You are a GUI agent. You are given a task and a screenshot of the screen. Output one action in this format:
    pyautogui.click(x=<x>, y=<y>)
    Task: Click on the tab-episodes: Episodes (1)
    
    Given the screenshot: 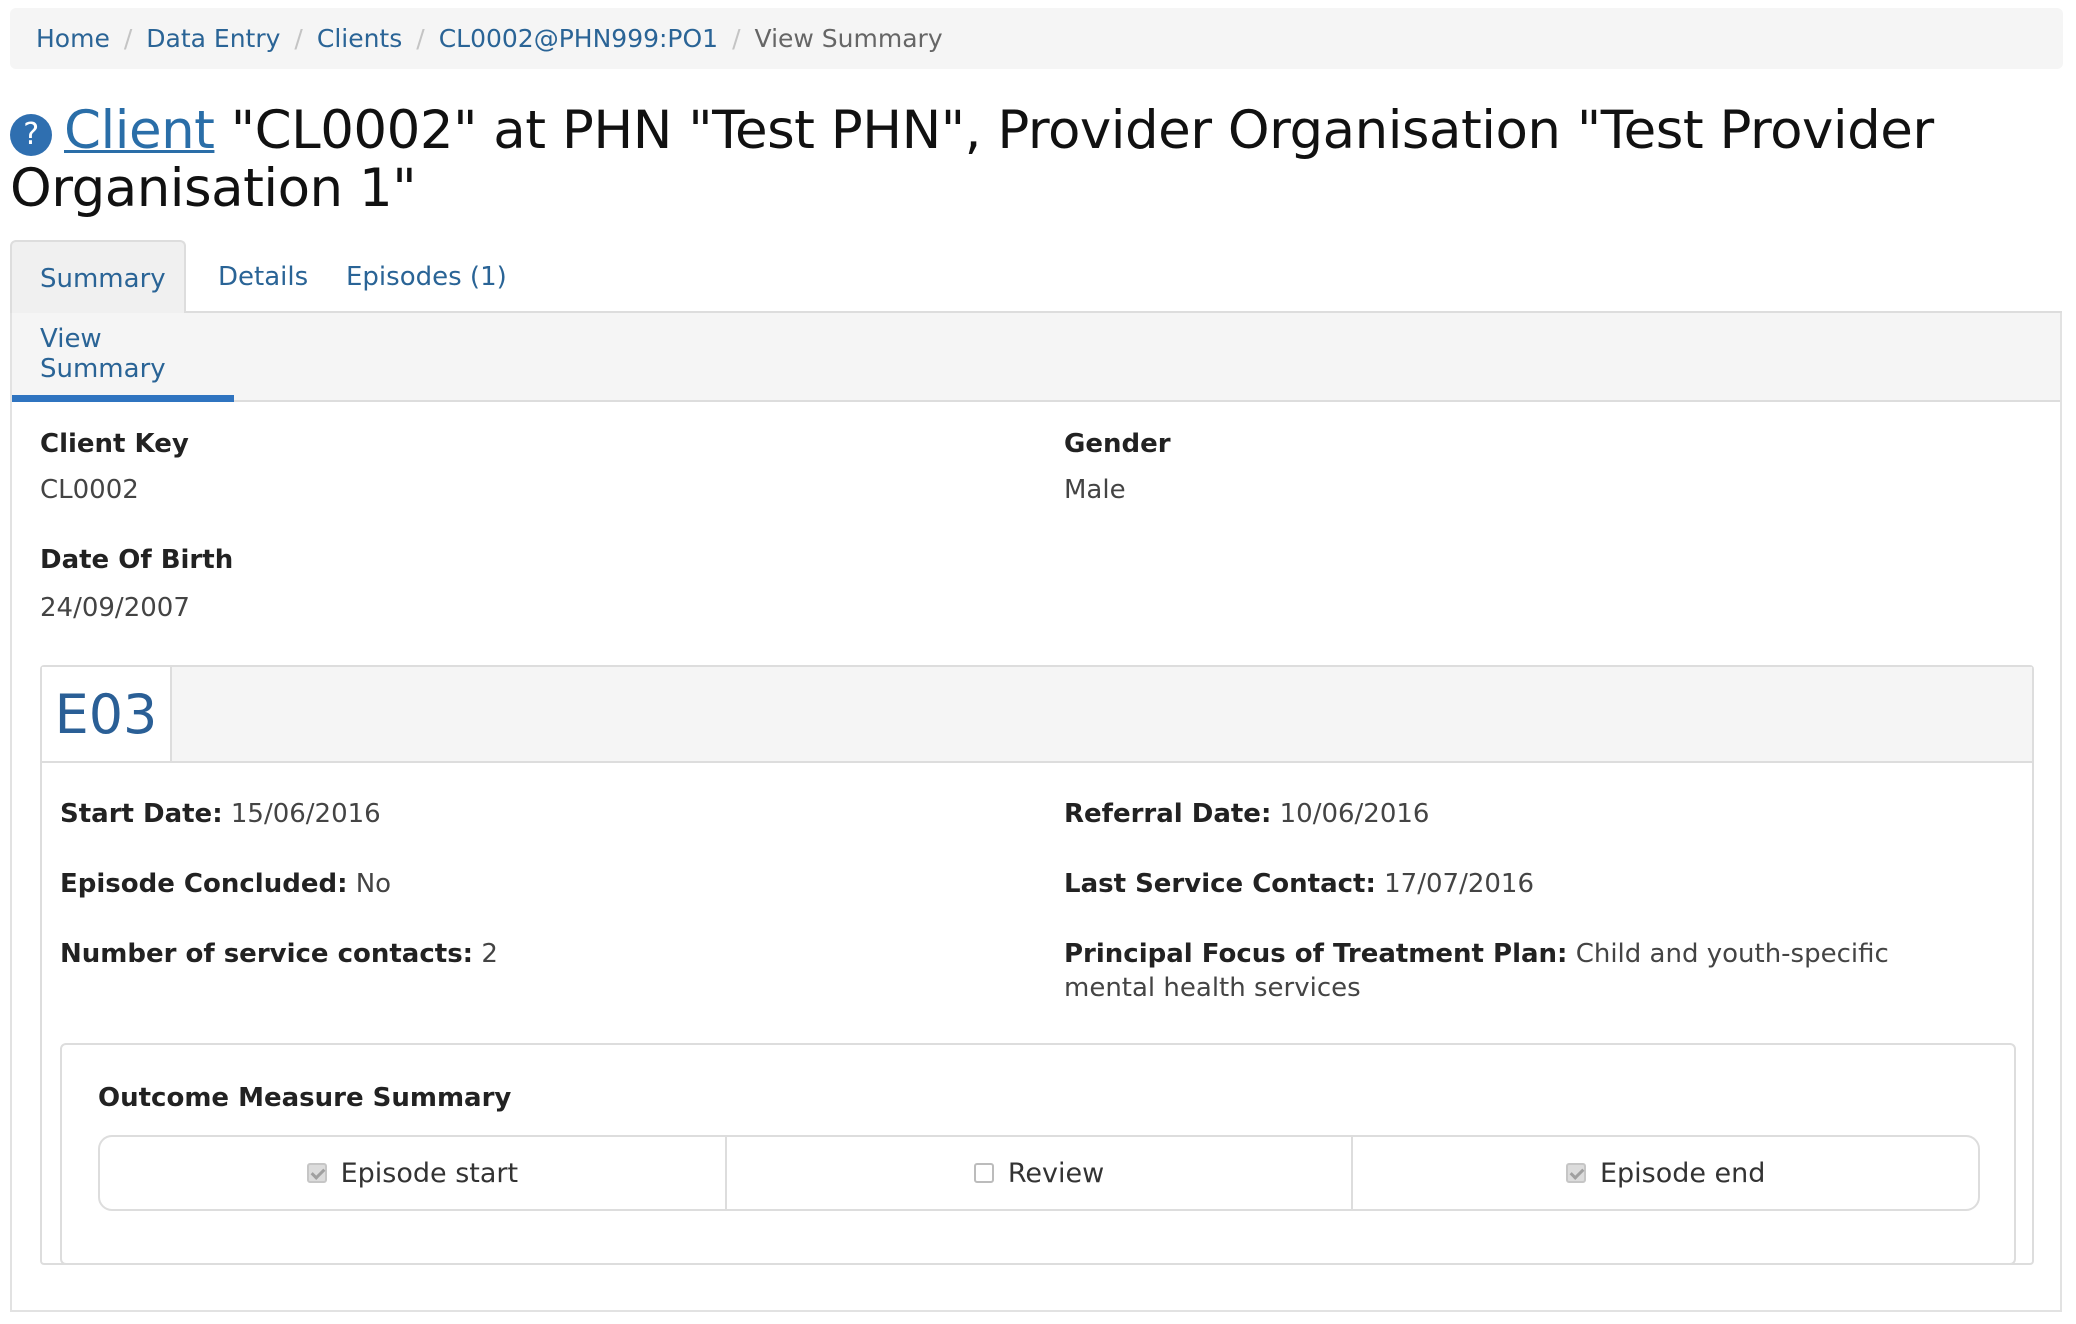 What is the action you would take?
    pyautogui.click(x=426, y=276)
    